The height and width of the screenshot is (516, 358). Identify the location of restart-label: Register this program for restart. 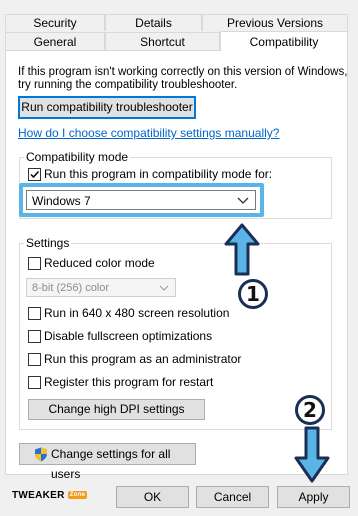
(128, 382).